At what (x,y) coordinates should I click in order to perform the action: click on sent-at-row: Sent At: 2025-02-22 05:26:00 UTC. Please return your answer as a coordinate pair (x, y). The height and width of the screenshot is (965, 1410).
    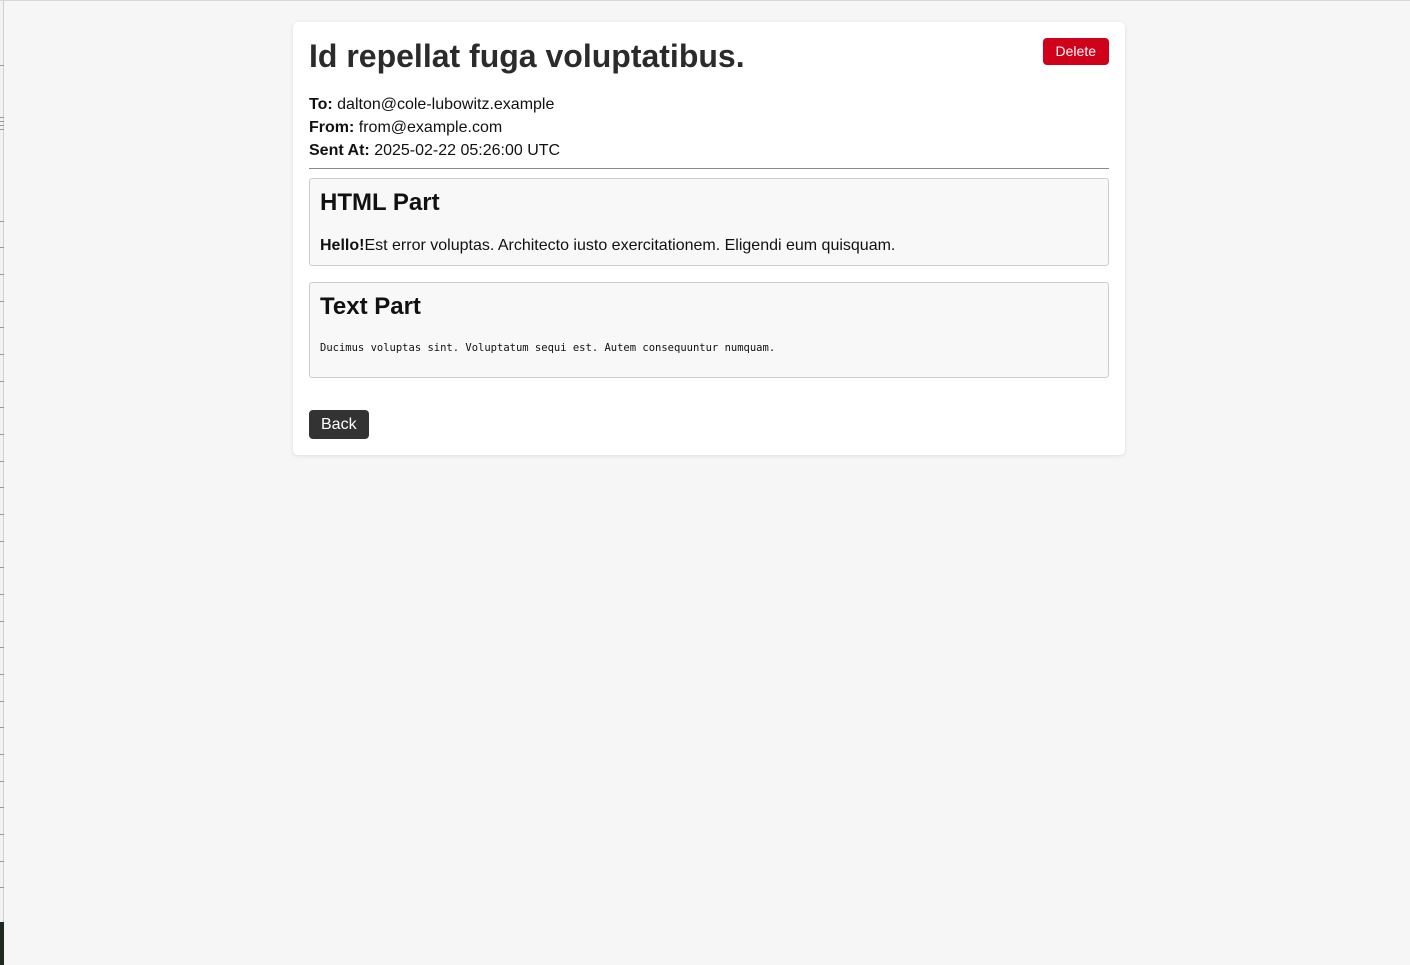
    Looking at the image, I should click on (709, 150).